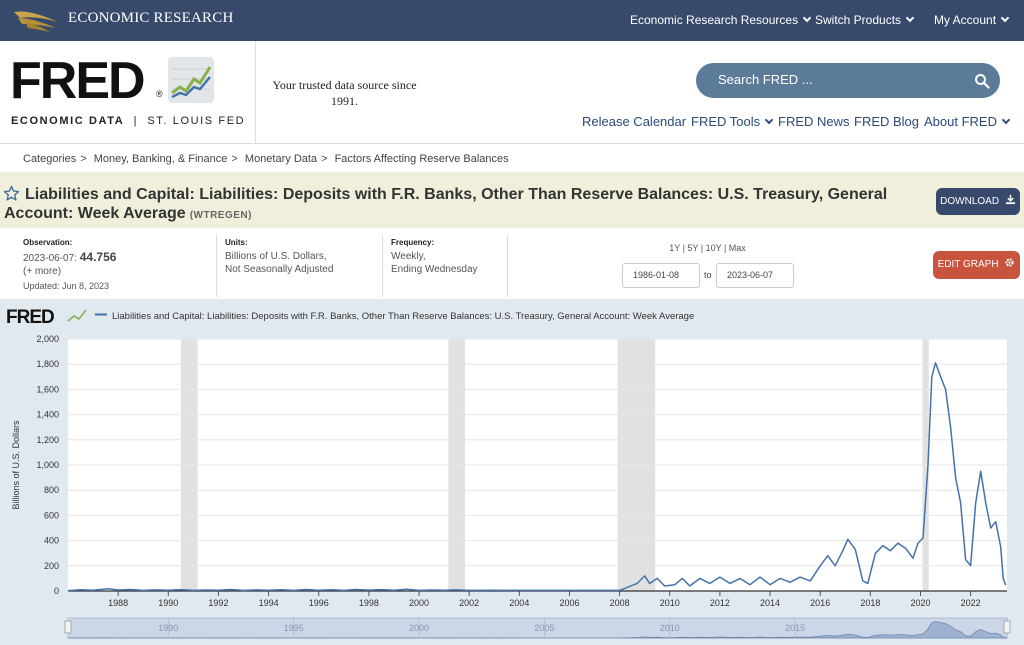 The width and height of the screenshot is (1024, 645). Describe the element at coordinates (661, 275) in the screenshot. I see `start-date-input: 1986-01-08` at that location.